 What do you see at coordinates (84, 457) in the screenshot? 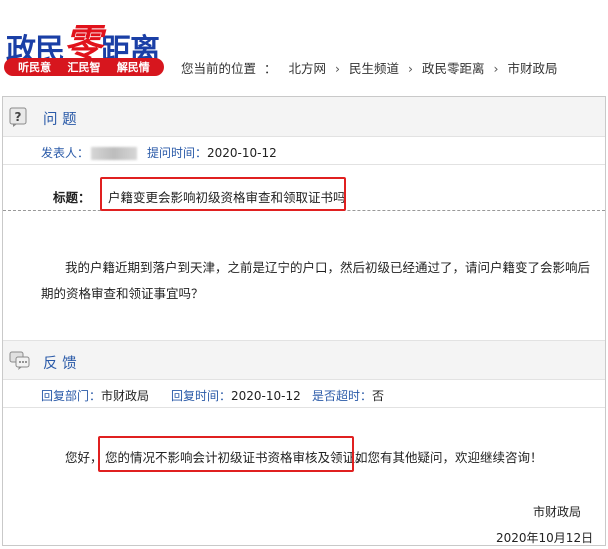
I see `reply-body-prefix: 您好，` at bounding box center [84, 457].